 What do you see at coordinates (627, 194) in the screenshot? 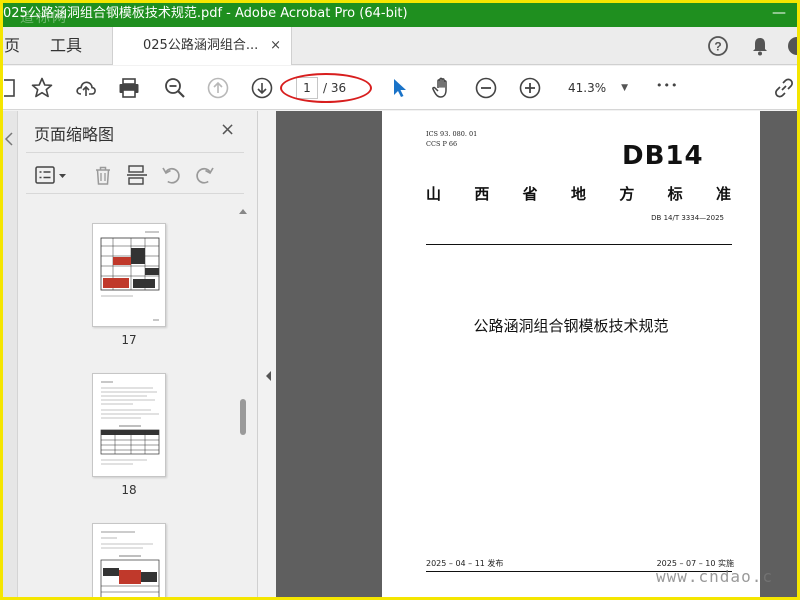
I see `heading-char: 方` at bounding box center [627, 194].